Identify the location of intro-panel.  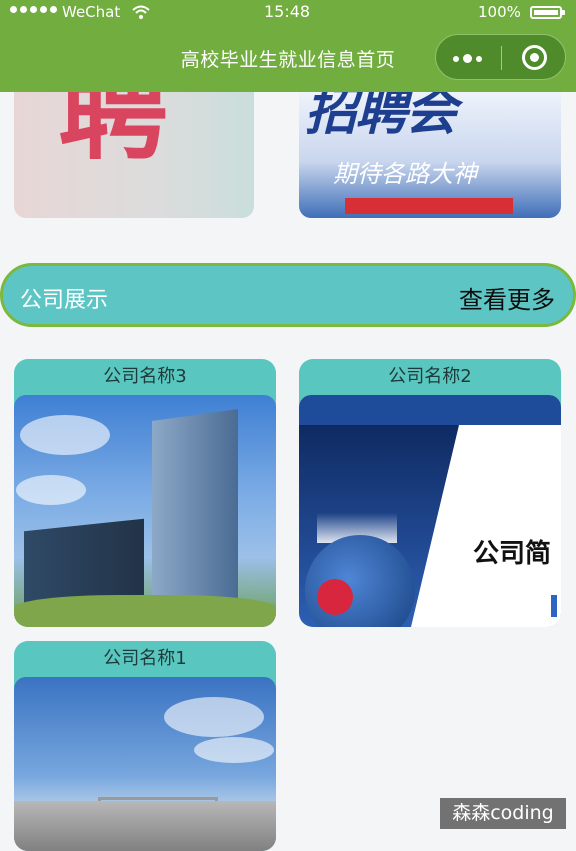
(430, 410).